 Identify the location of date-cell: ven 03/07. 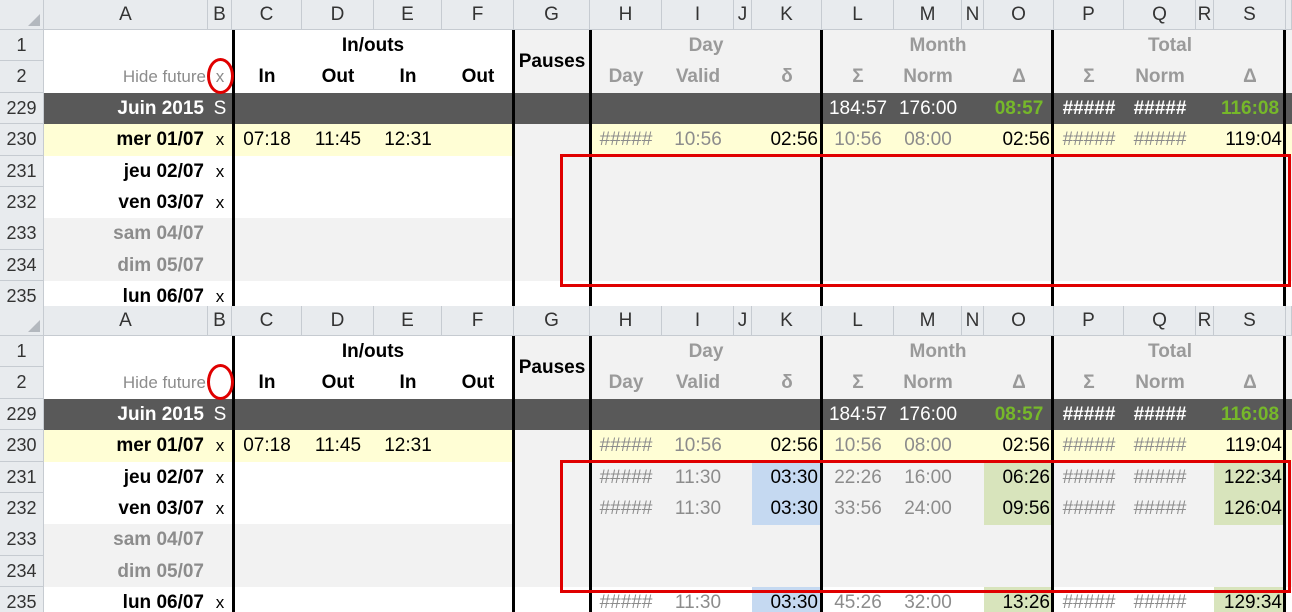
(126, 203).